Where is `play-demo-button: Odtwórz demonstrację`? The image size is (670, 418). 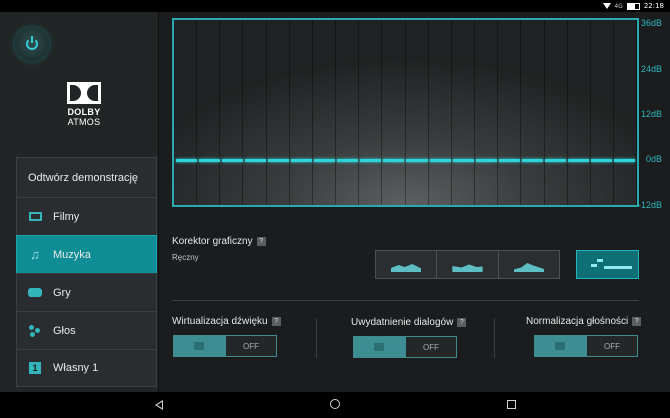
play-demo-button: Odtwórz demonstrację is located at coordinates (86, 177).